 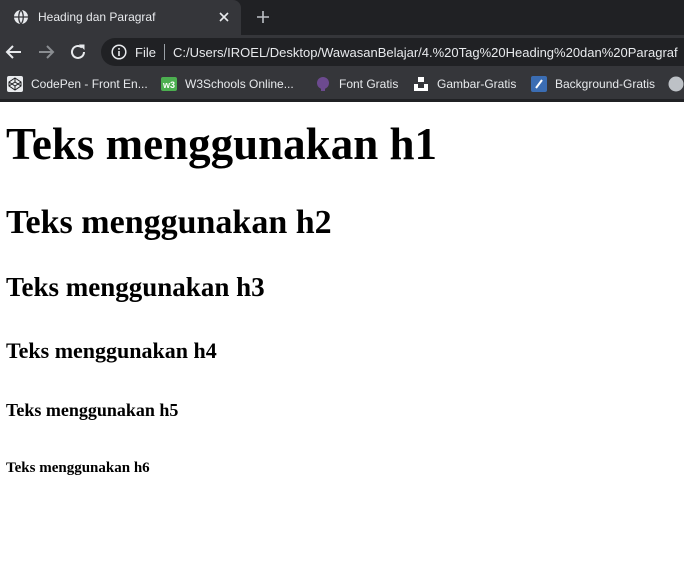 I want to click on back-button, so click(x=14, y=52).